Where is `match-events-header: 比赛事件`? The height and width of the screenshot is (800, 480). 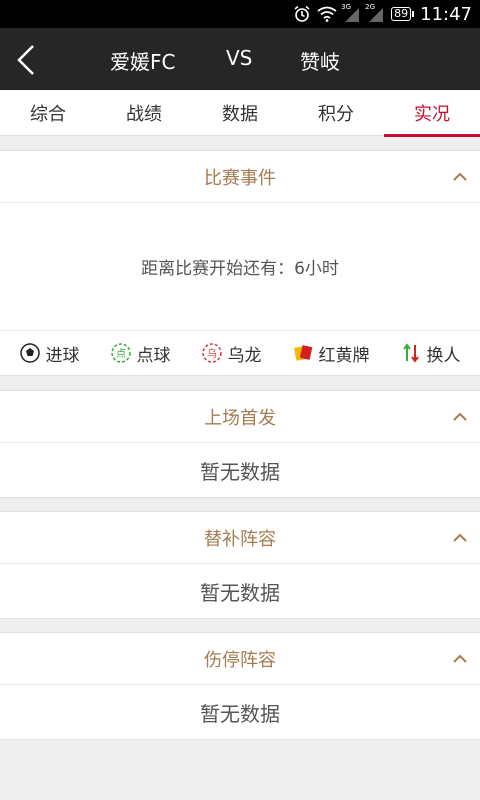 match-events-header: 比赛事件 is located at coordinates (240, 177).